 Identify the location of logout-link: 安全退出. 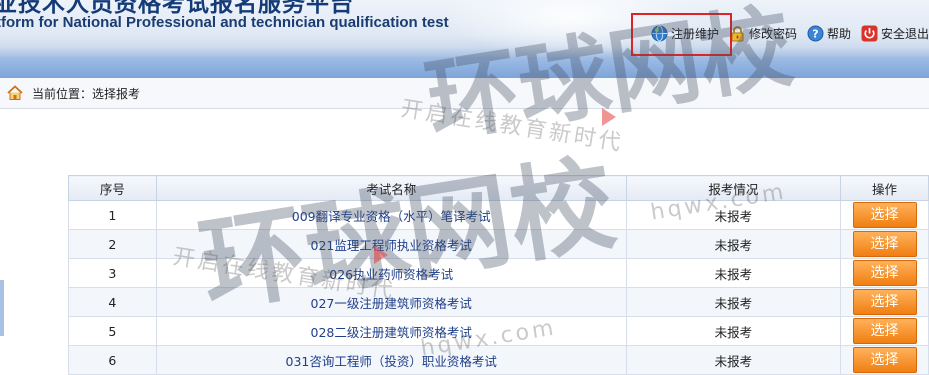
(895, 33).